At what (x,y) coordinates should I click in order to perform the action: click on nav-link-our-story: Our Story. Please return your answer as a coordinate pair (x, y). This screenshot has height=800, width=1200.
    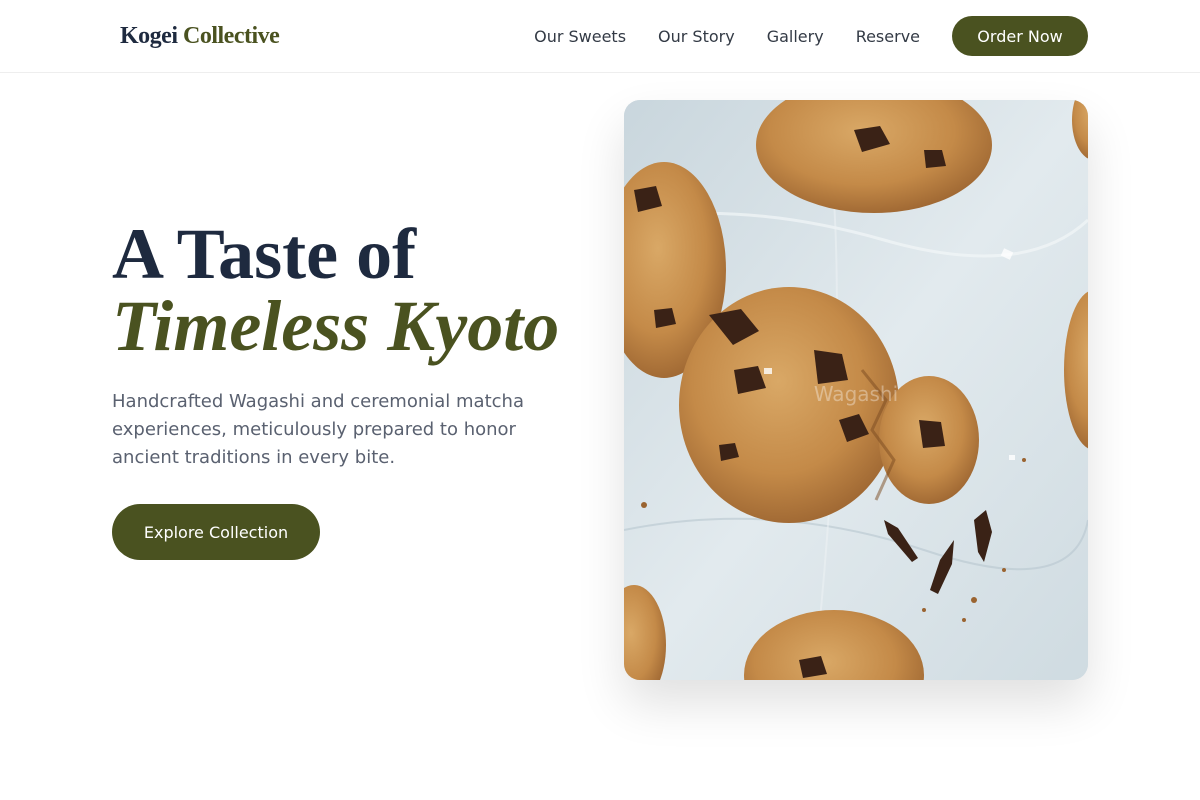
    Looking at the image, I should click on (696, 36).